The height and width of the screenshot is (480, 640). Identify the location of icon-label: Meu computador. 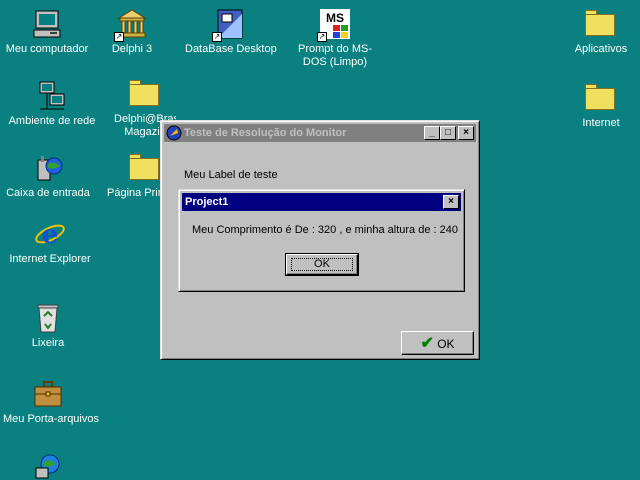
(47, 49).